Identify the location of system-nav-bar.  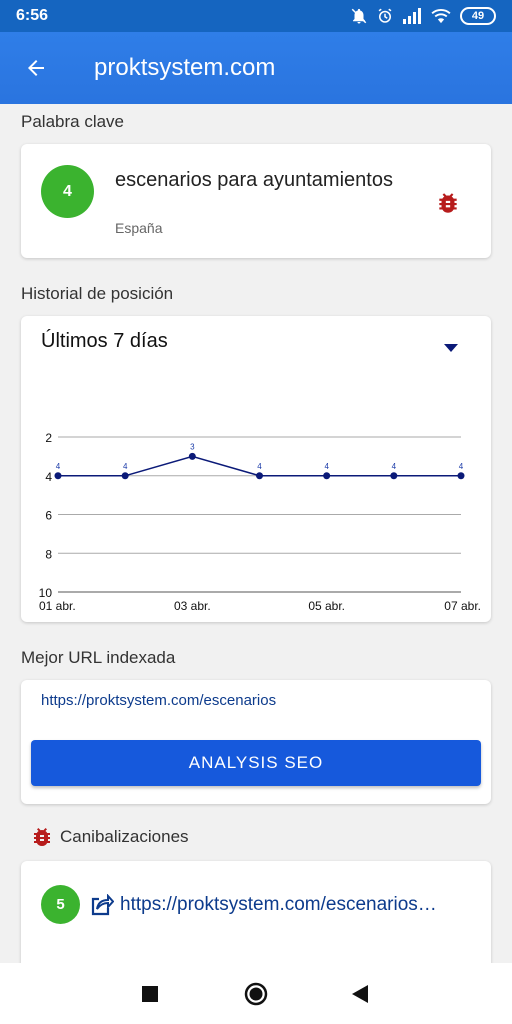
(256, 993).